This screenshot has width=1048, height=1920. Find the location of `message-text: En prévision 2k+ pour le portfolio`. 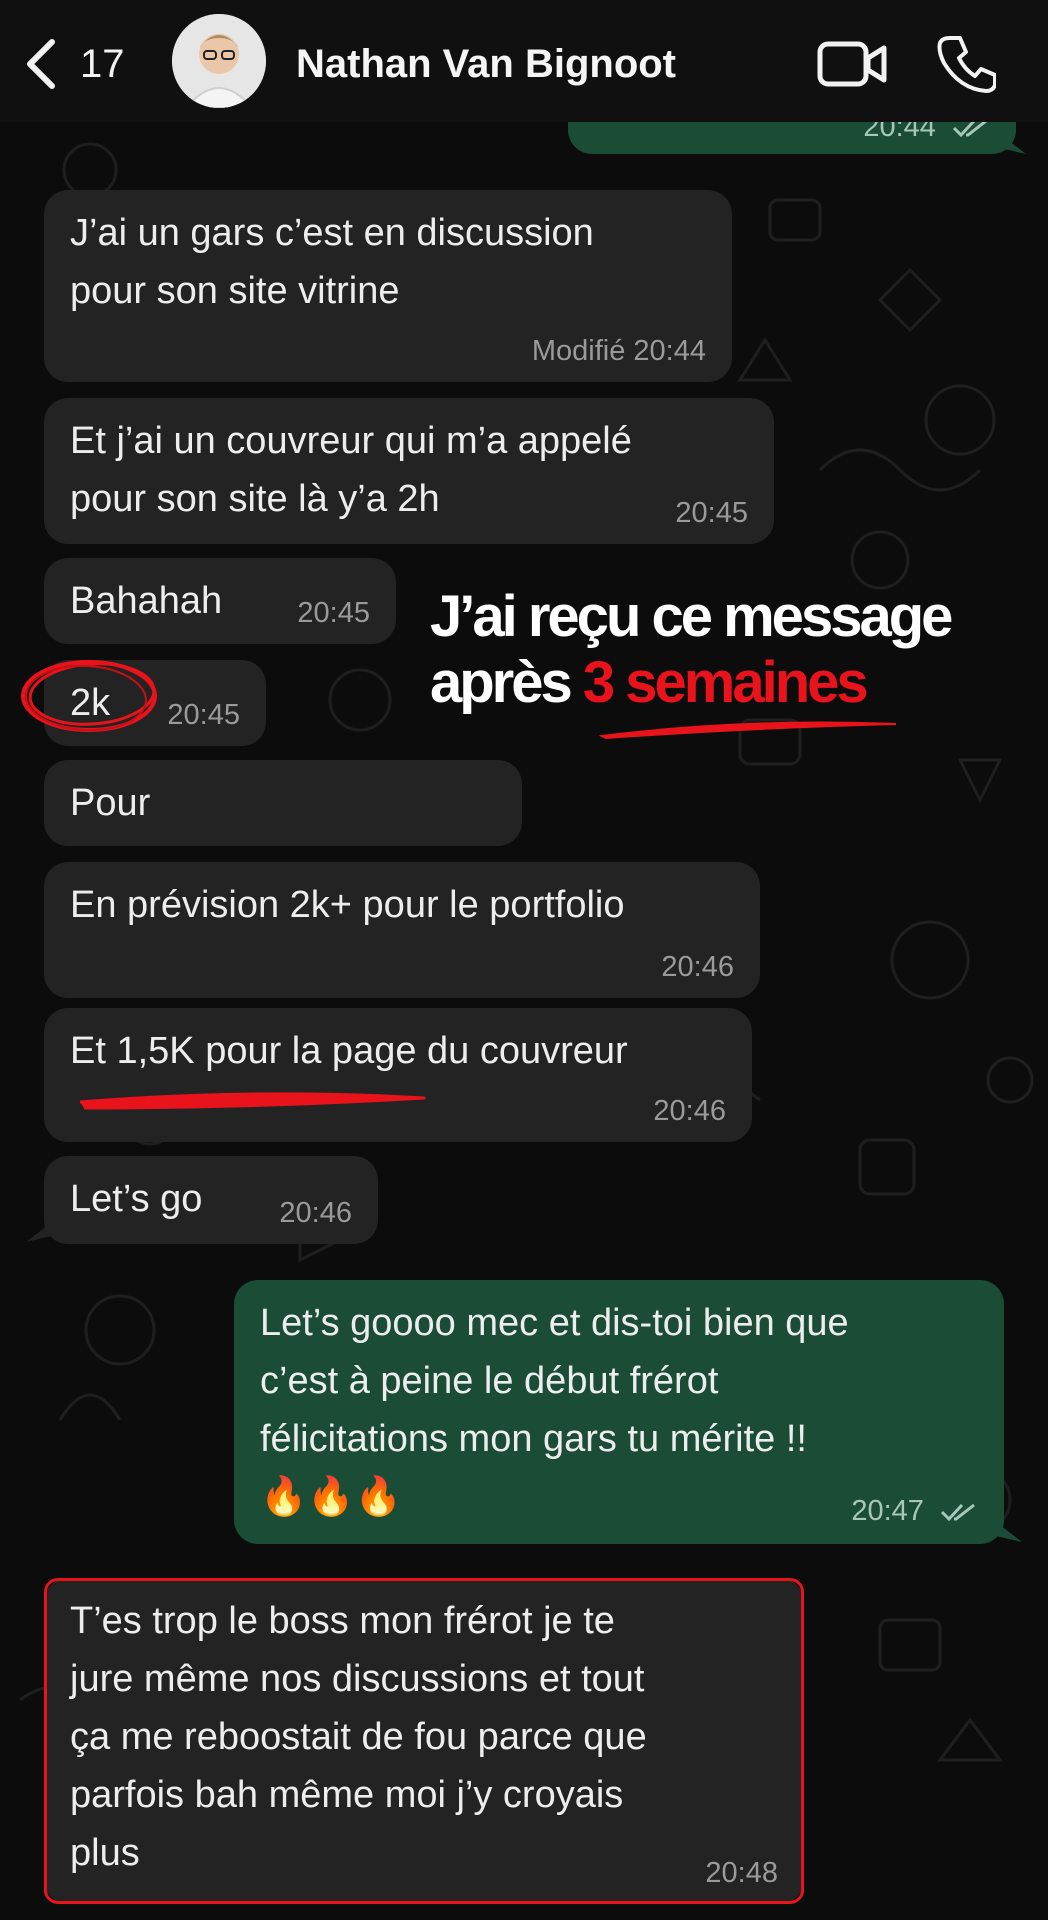

message-text: En prévision 2k+ pour le portfolio is located at coordinates (347, 905).